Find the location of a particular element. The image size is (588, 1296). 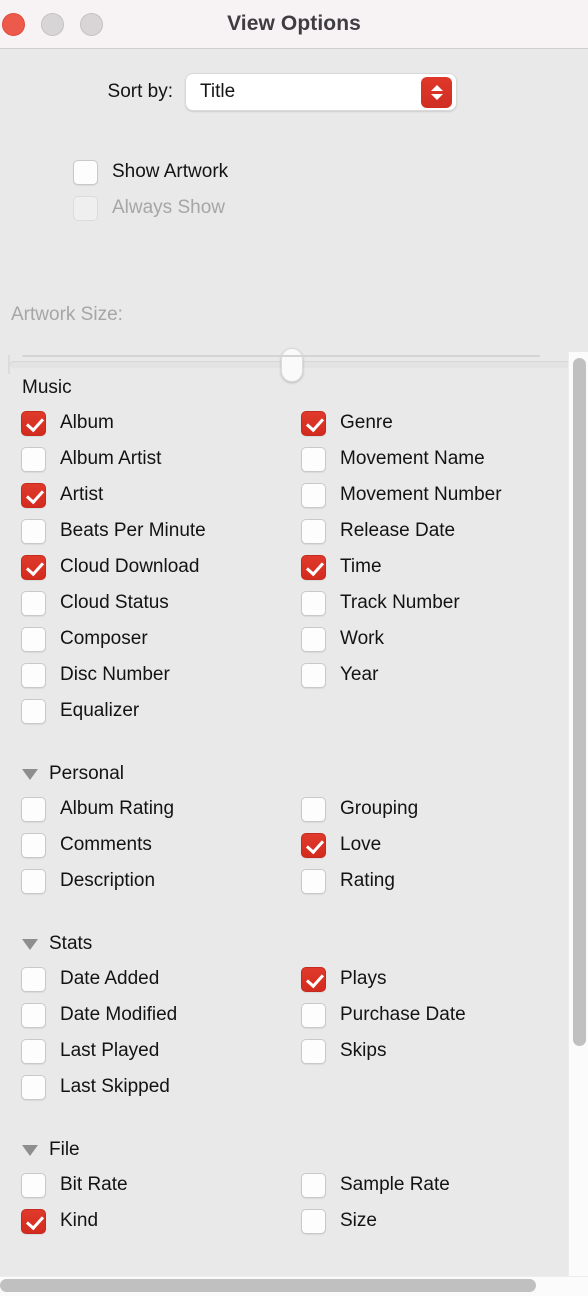

checkbox-label-comments: Comments is located at coordinates (106, 844).